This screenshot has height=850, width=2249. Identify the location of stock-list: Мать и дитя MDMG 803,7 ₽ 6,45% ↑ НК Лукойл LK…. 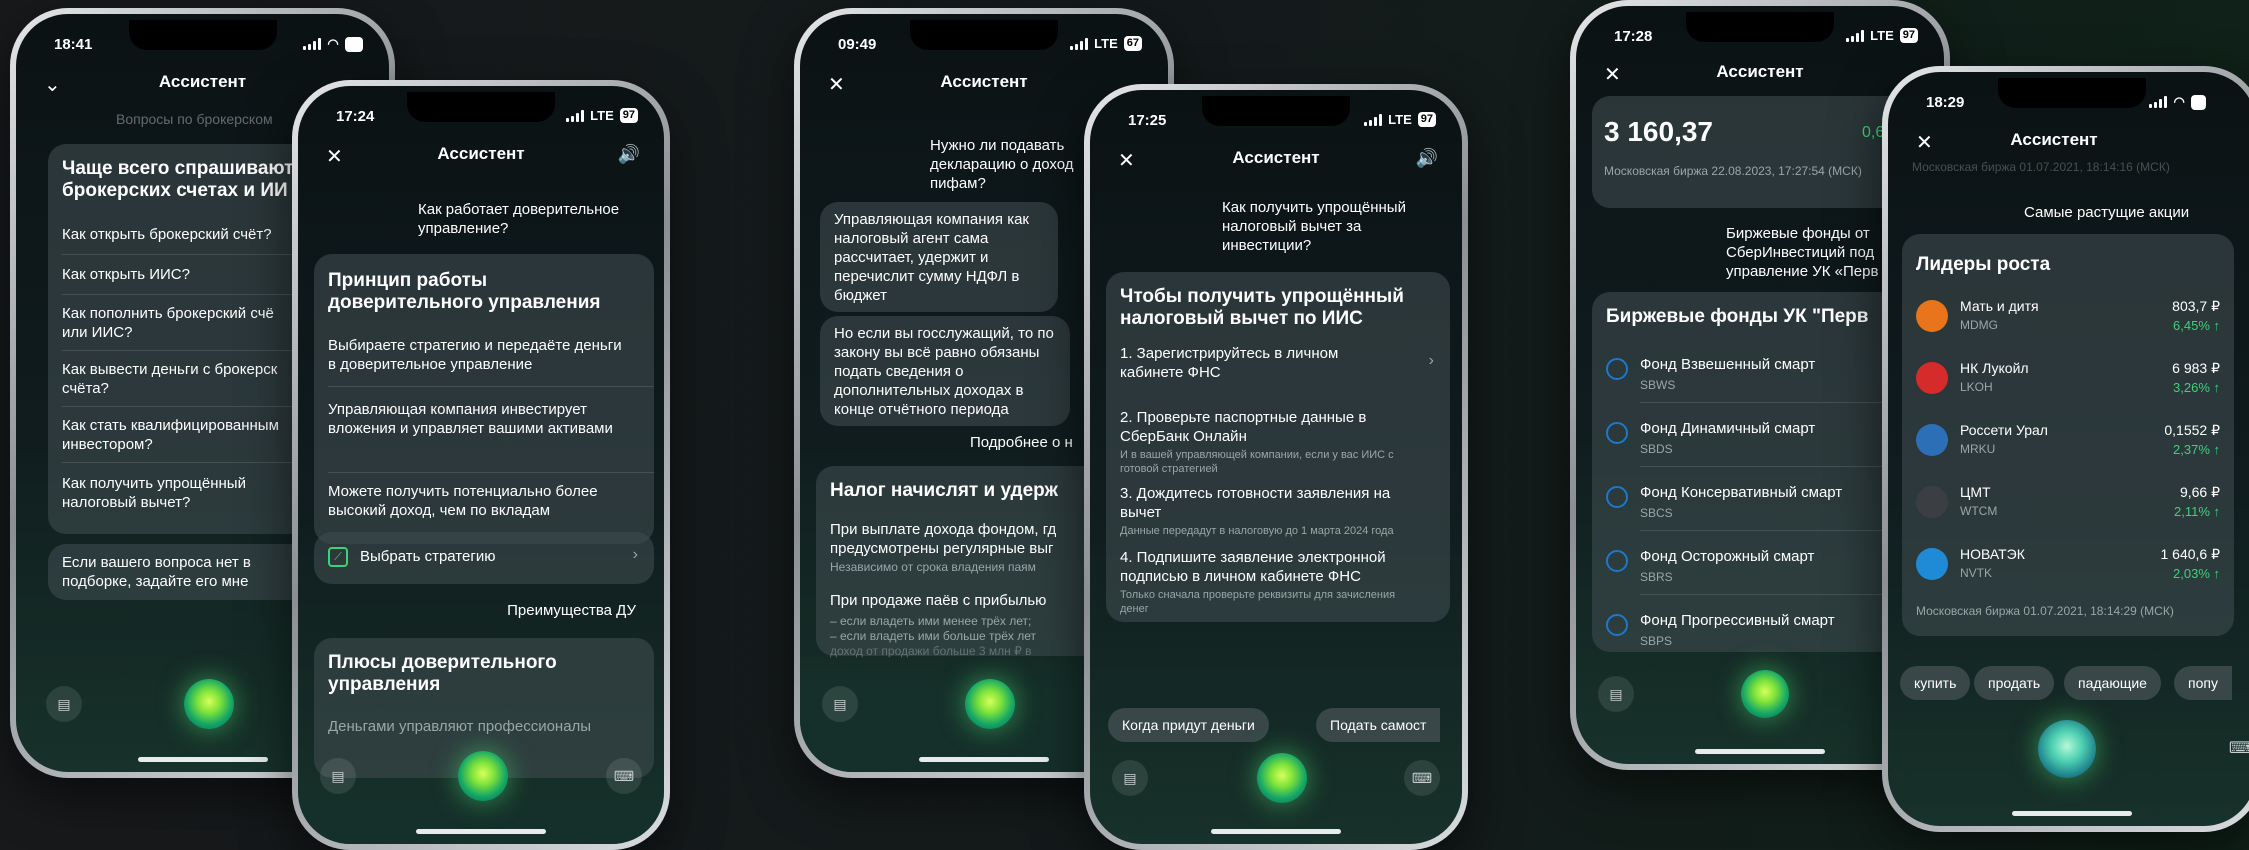
(2068, 445).